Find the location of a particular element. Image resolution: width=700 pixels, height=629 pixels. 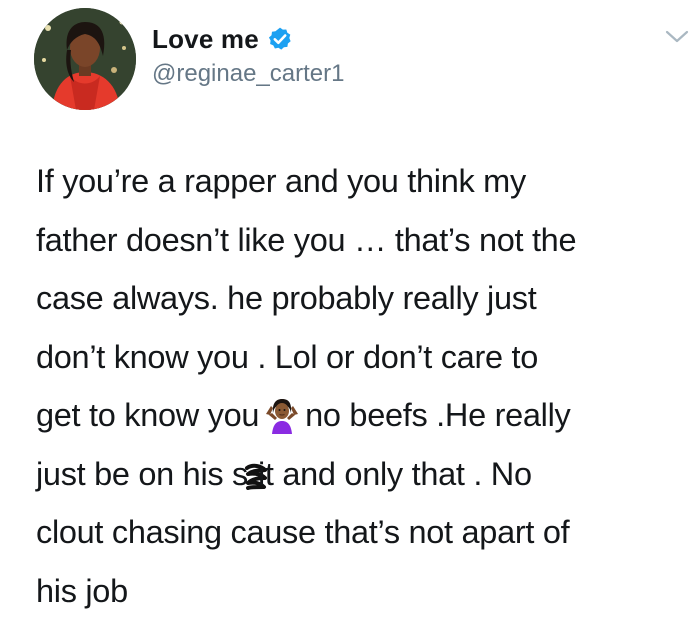

tweet-text-line: don’t know you . Lol or don’t care to is located at coordinates (287, 356).